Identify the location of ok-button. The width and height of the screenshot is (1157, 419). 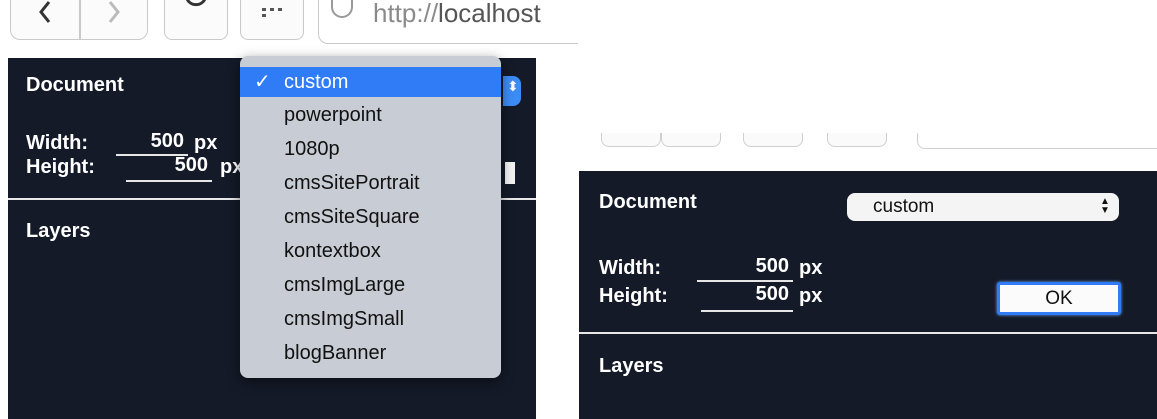
(510, 173).